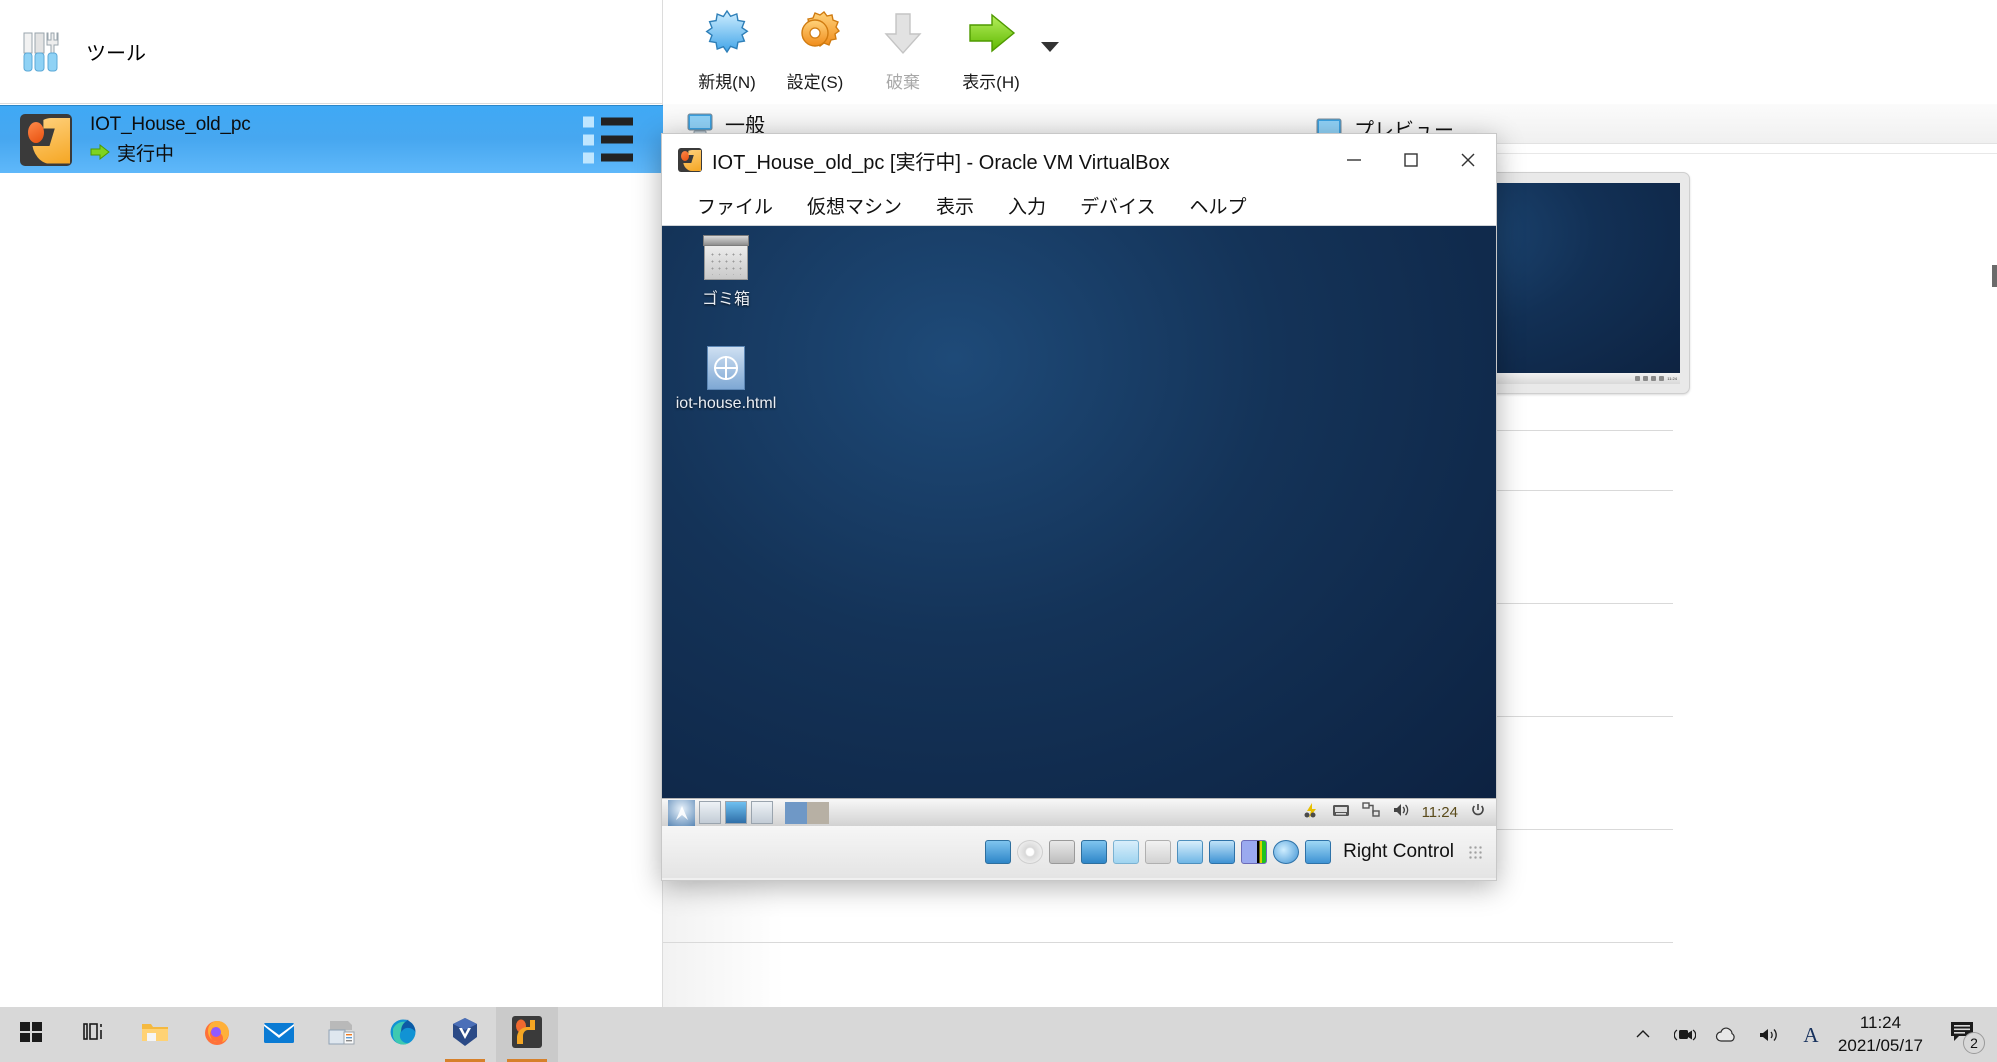 This screenshot has width=1997, height=1062. What do you see at coordinates (1478, 812) in the screenshot?
I see `power-icon` at bounding box center [1478, 812].